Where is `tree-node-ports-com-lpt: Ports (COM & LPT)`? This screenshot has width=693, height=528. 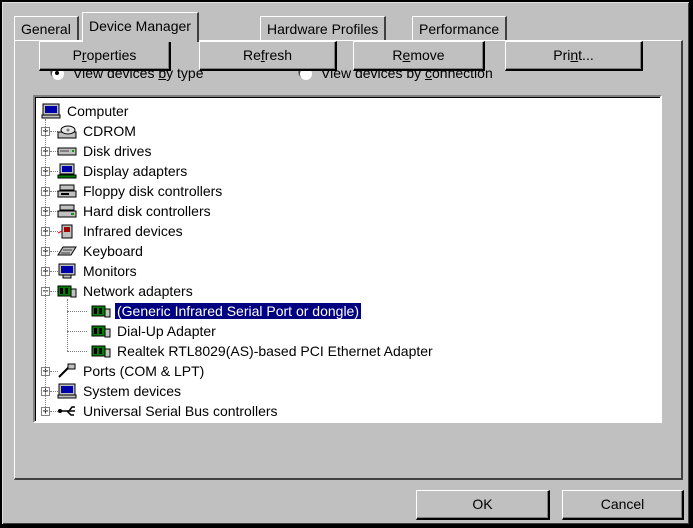
tree-node-ports-com-lpt: Ports (COM & LPT) is located at coordinates (131, 371).